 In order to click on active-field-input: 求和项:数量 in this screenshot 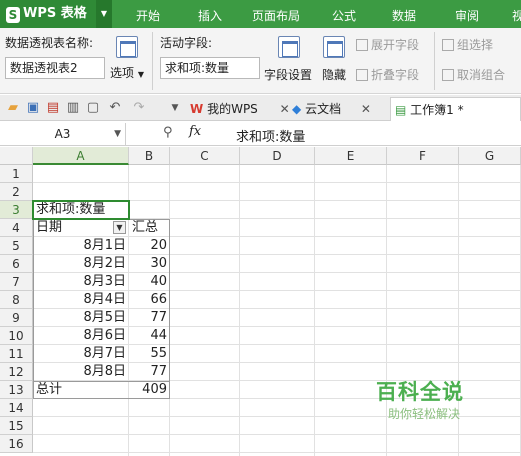, I will do `click(210, 68)`.